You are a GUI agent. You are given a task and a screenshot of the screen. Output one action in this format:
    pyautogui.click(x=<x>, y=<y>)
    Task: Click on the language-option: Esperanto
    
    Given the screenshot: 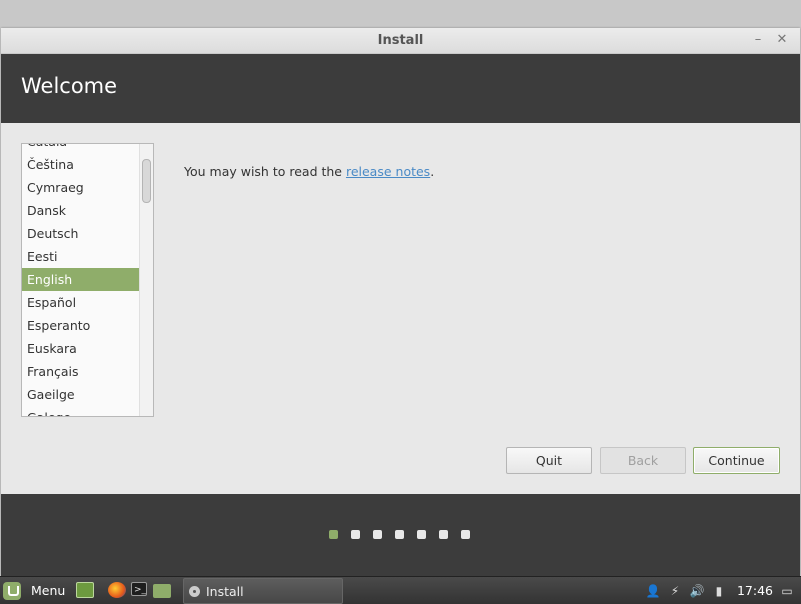 What is the action you would take?
    pyautogui.click(x=81, y=325)
    